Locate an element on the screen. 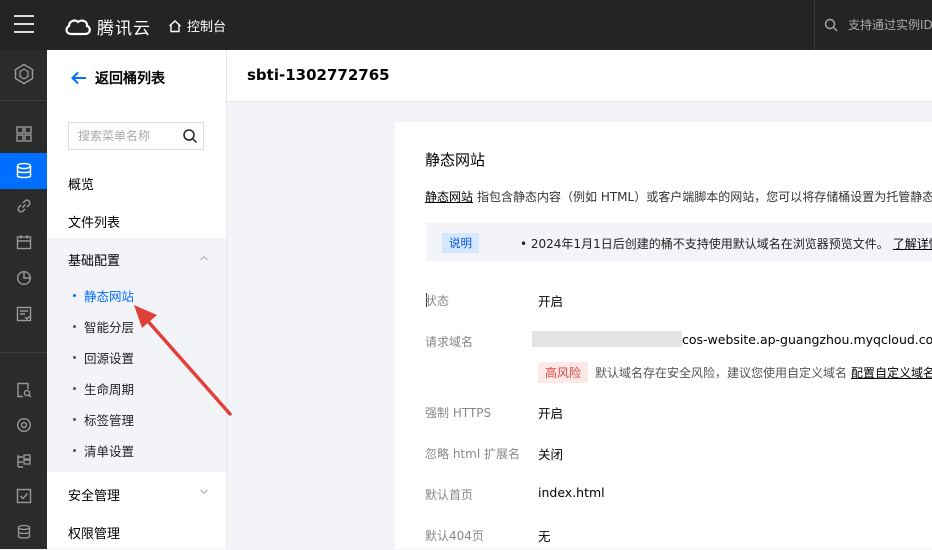 The height and width of the screenshot is (550, 932). rail-dashboard is located at coordinates (23, 134).